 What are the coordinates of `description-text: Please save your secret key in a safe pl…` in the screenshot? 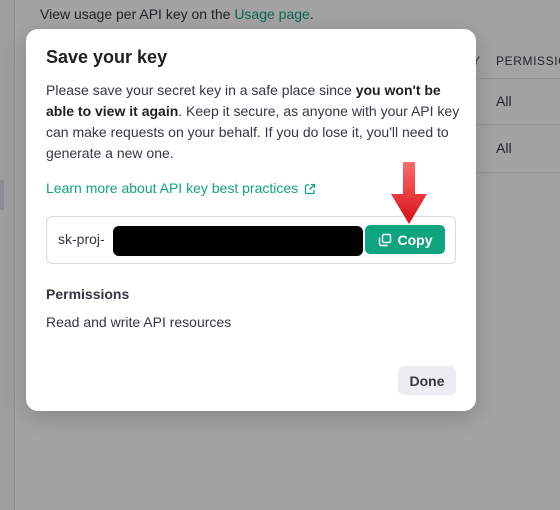 It's located at (201, 90).